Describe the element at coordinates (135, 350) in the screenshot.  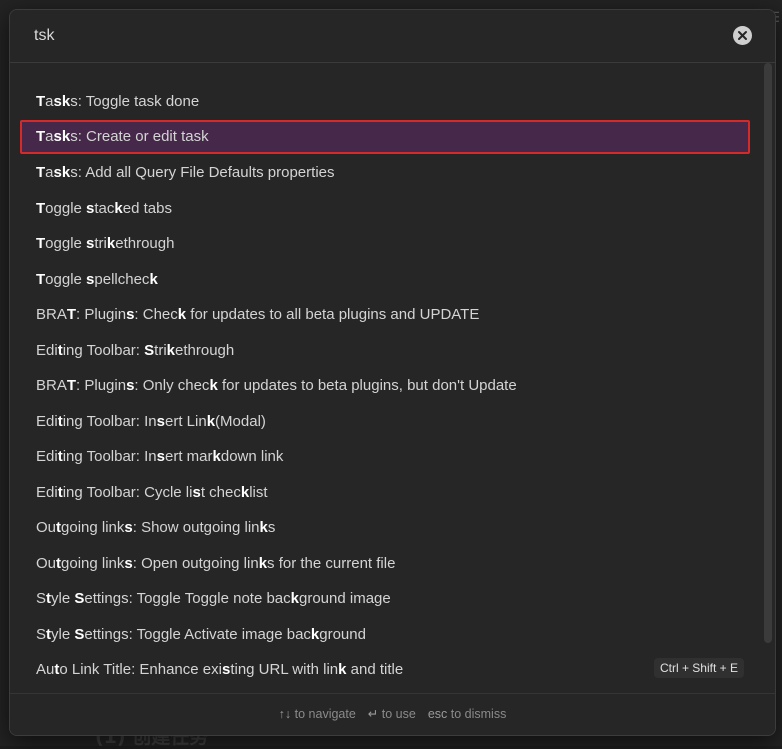
I see `command-item-label: Editing Toolbar: Strikethrough` at that location.